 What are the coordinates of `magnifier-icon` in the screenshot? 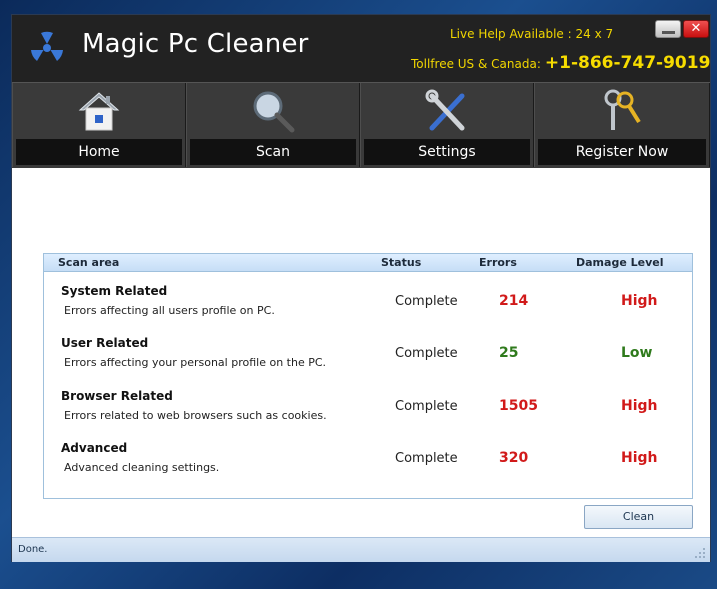 It's located at (274, 112).